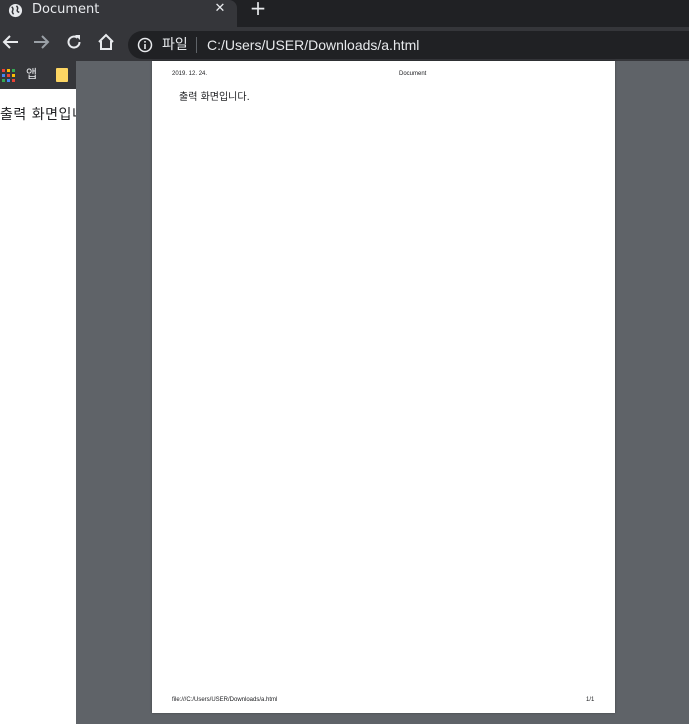 The image size is (689, 724). I want to click on footer-page-number: 1/1, so click(590, 700).